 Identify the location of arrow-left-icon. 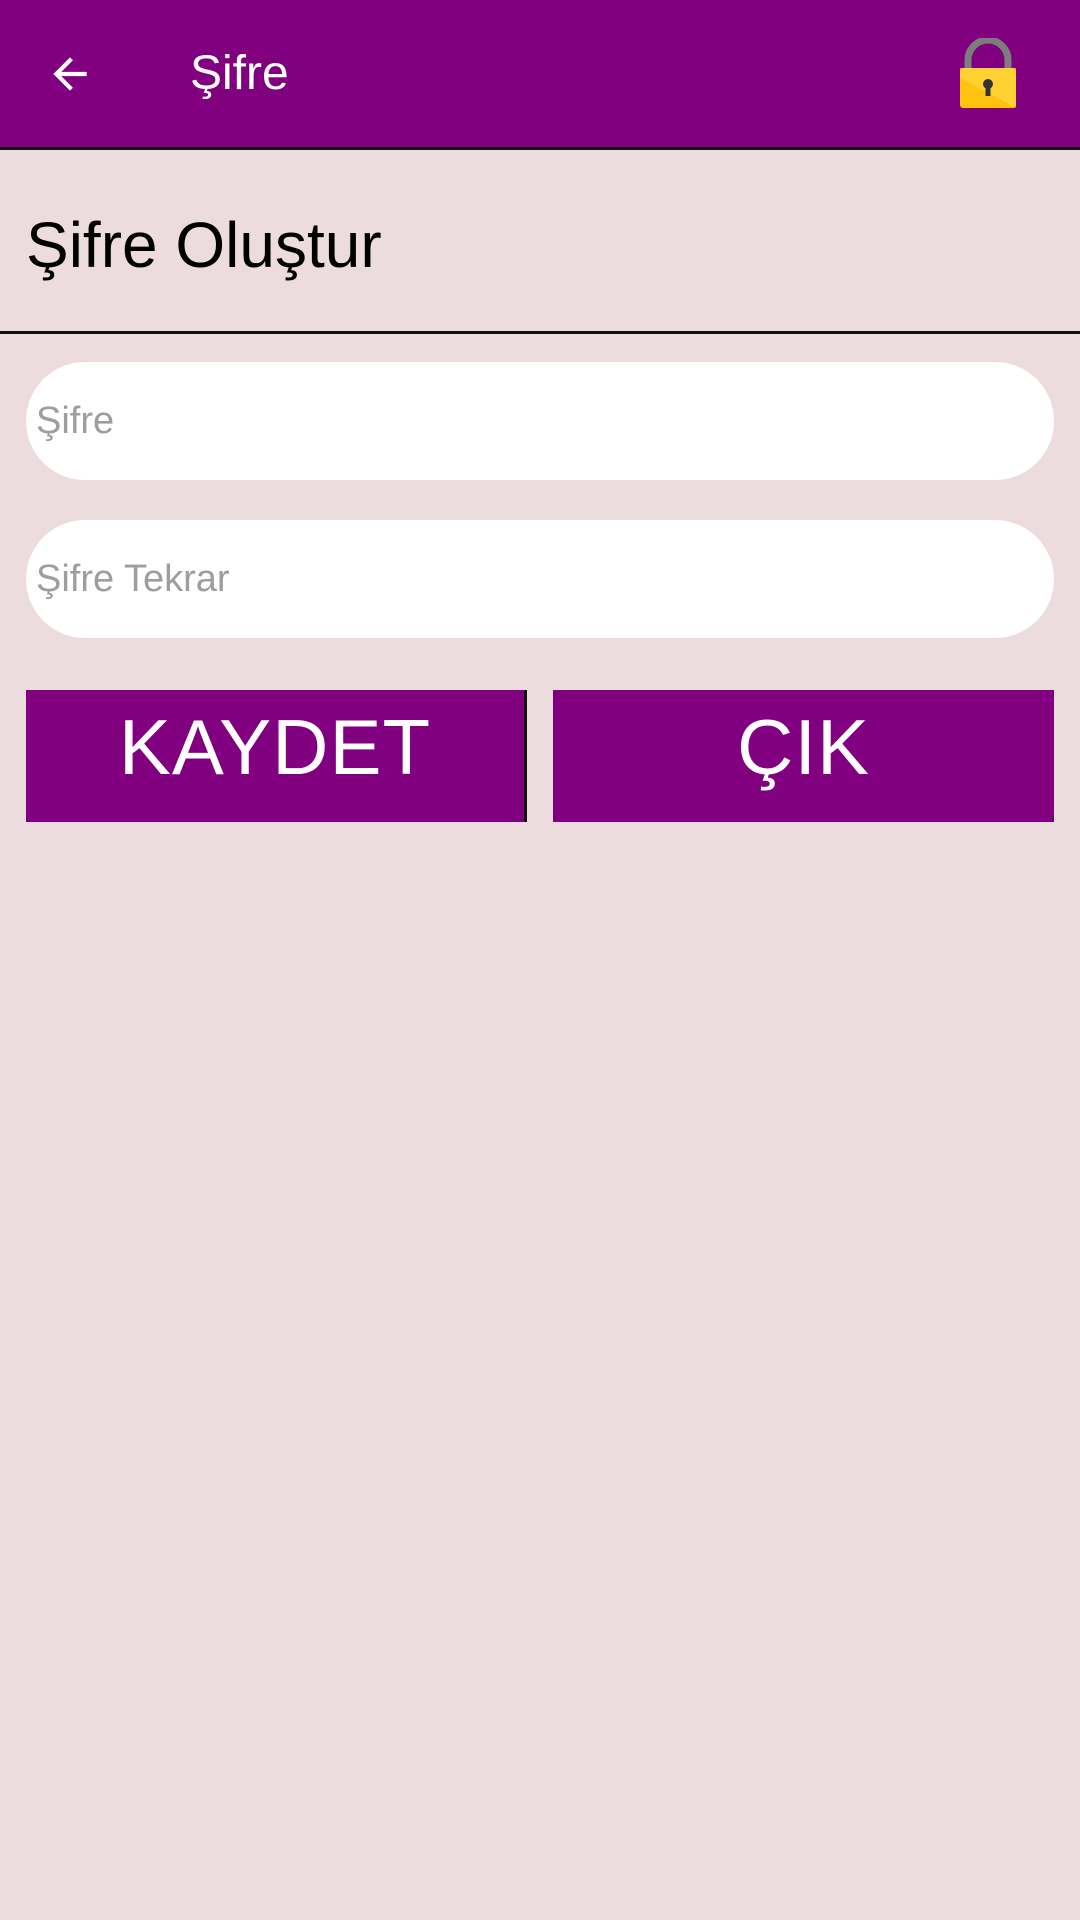
(70, 74).